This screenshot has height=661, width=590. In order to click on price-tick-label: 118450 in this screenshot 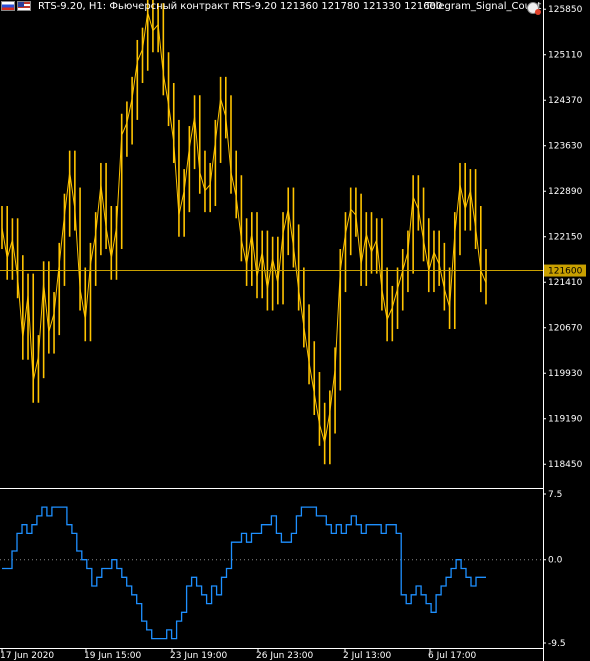, I will do `click(565, 465)`.